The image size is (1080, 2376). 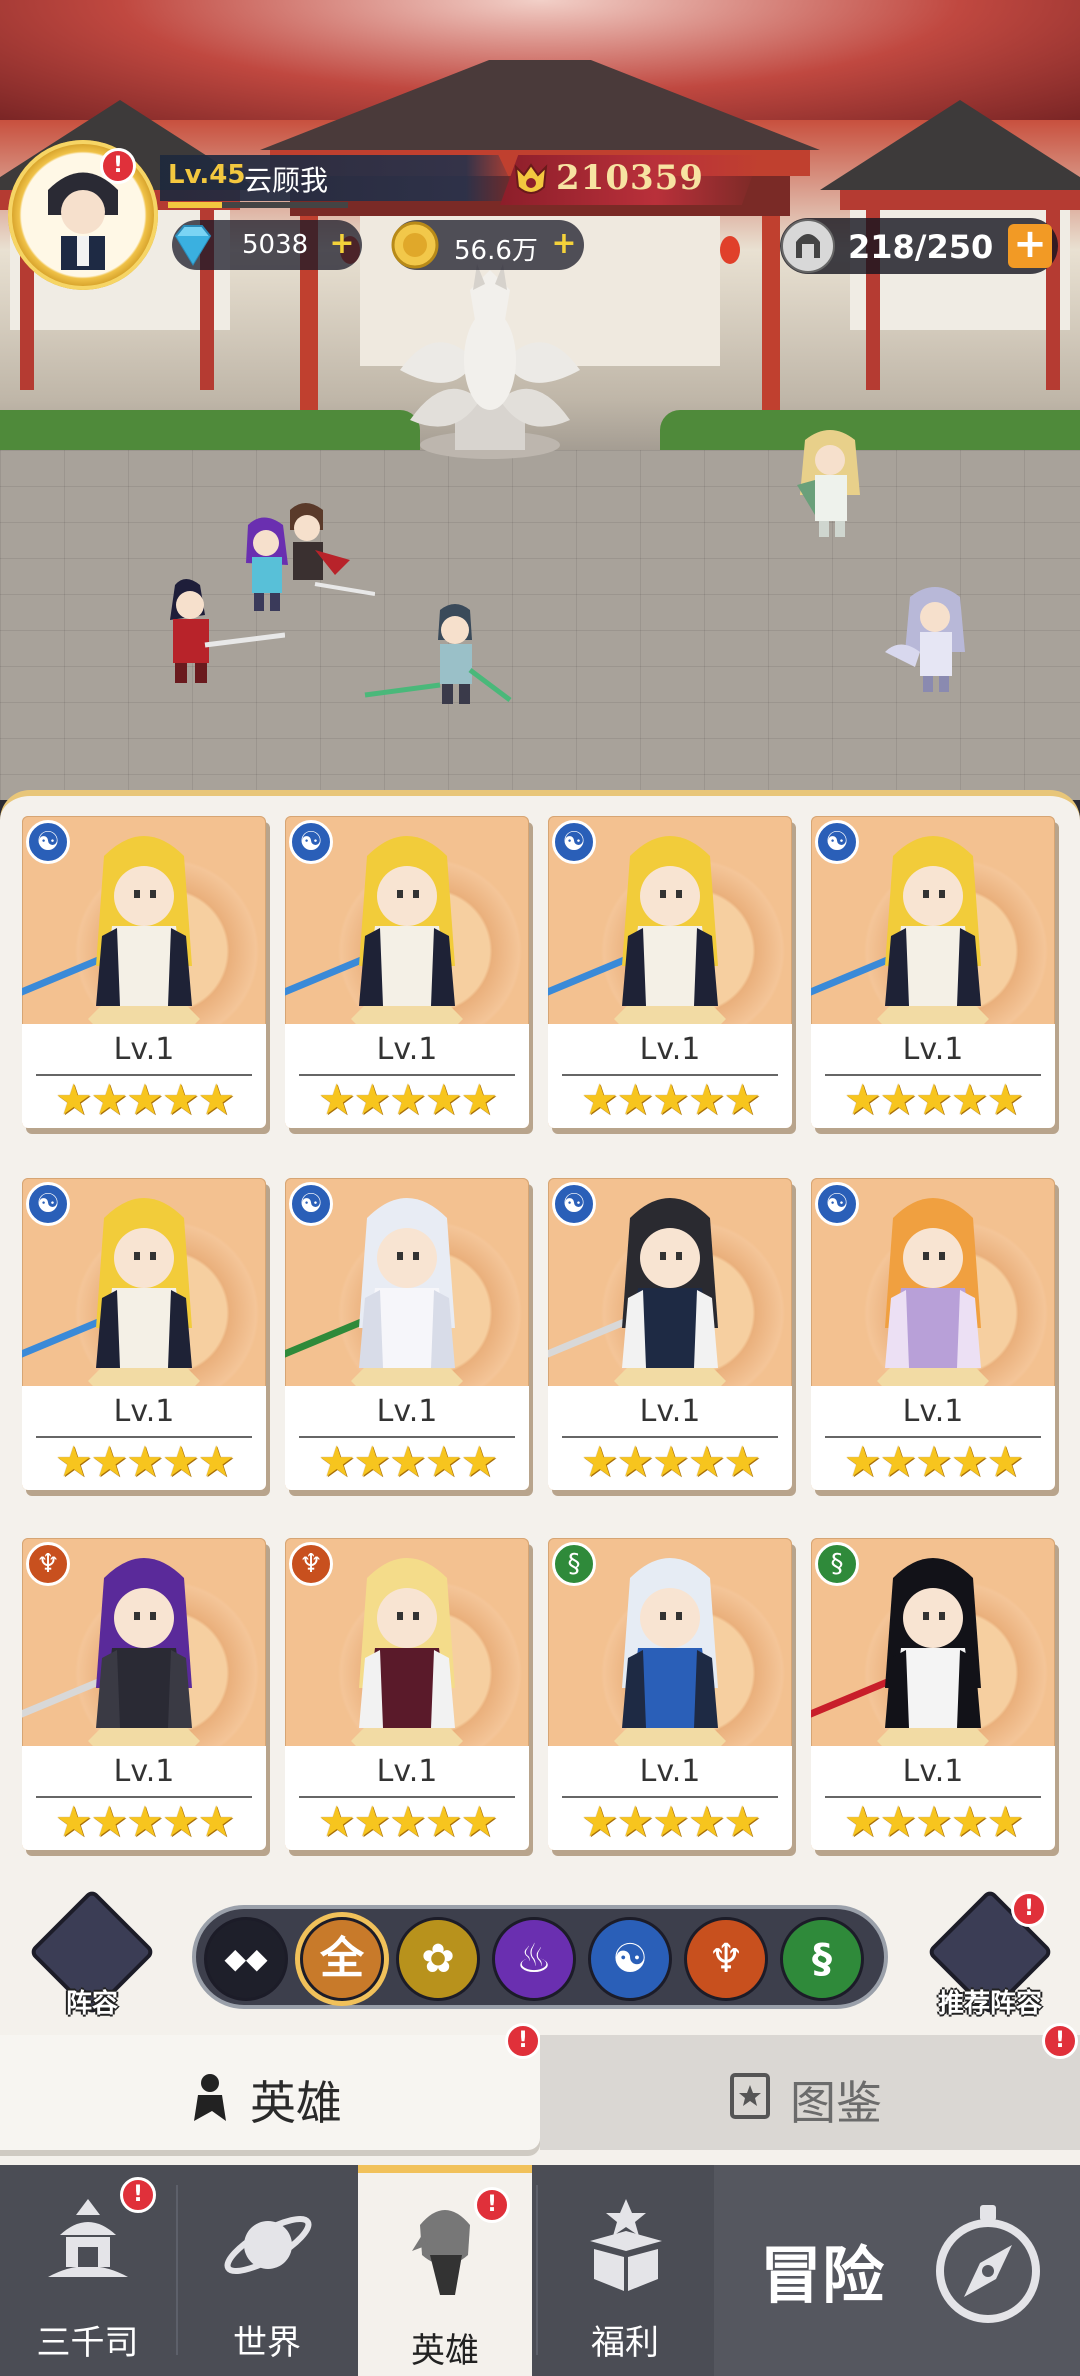 I want to click on bottom-navigation: ! 三千司 世界 ! 英雄 福利 冒险, so click(x=540, y=2270).